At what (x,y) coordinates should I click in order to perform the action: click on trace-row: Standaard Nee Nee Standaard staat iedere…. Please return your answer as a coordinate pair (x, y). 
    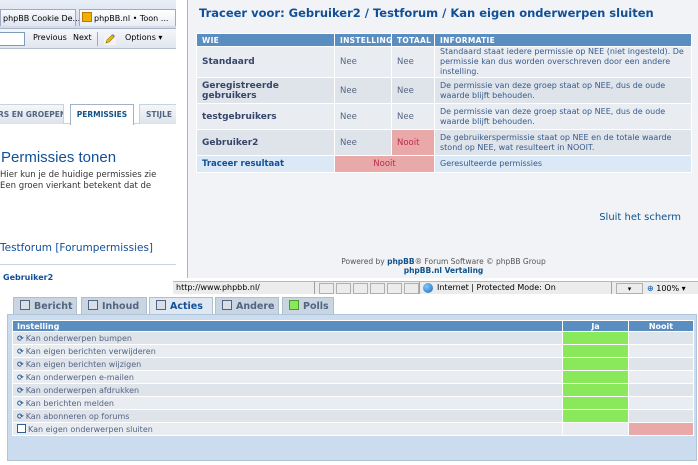
    Looking at the image, I should click on (444, 62).